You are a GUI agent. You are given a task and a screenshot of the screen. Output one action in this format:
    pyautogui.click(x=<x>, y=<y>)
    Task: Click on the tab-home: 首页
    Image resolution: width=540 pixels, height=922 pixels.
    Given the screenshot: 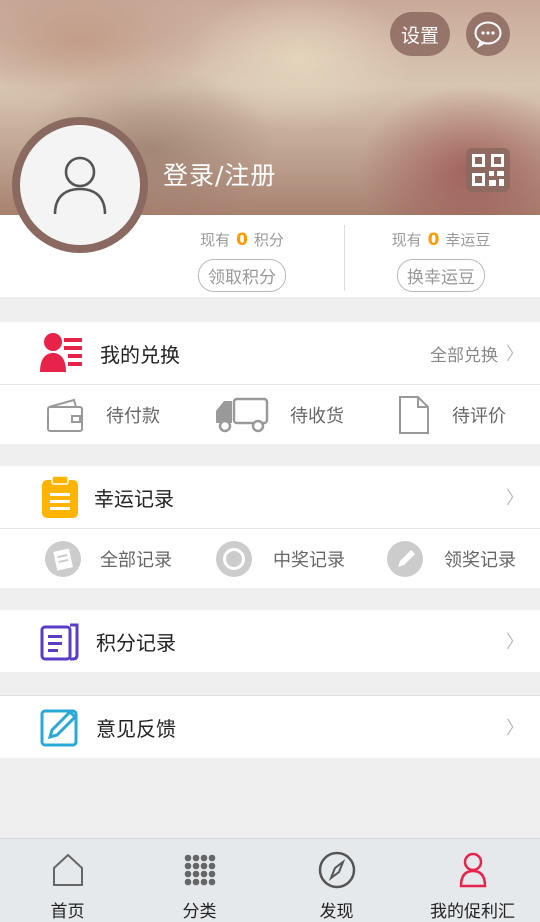 What is the action you would take?
    pyautogui.click(x=67, y=880)
    